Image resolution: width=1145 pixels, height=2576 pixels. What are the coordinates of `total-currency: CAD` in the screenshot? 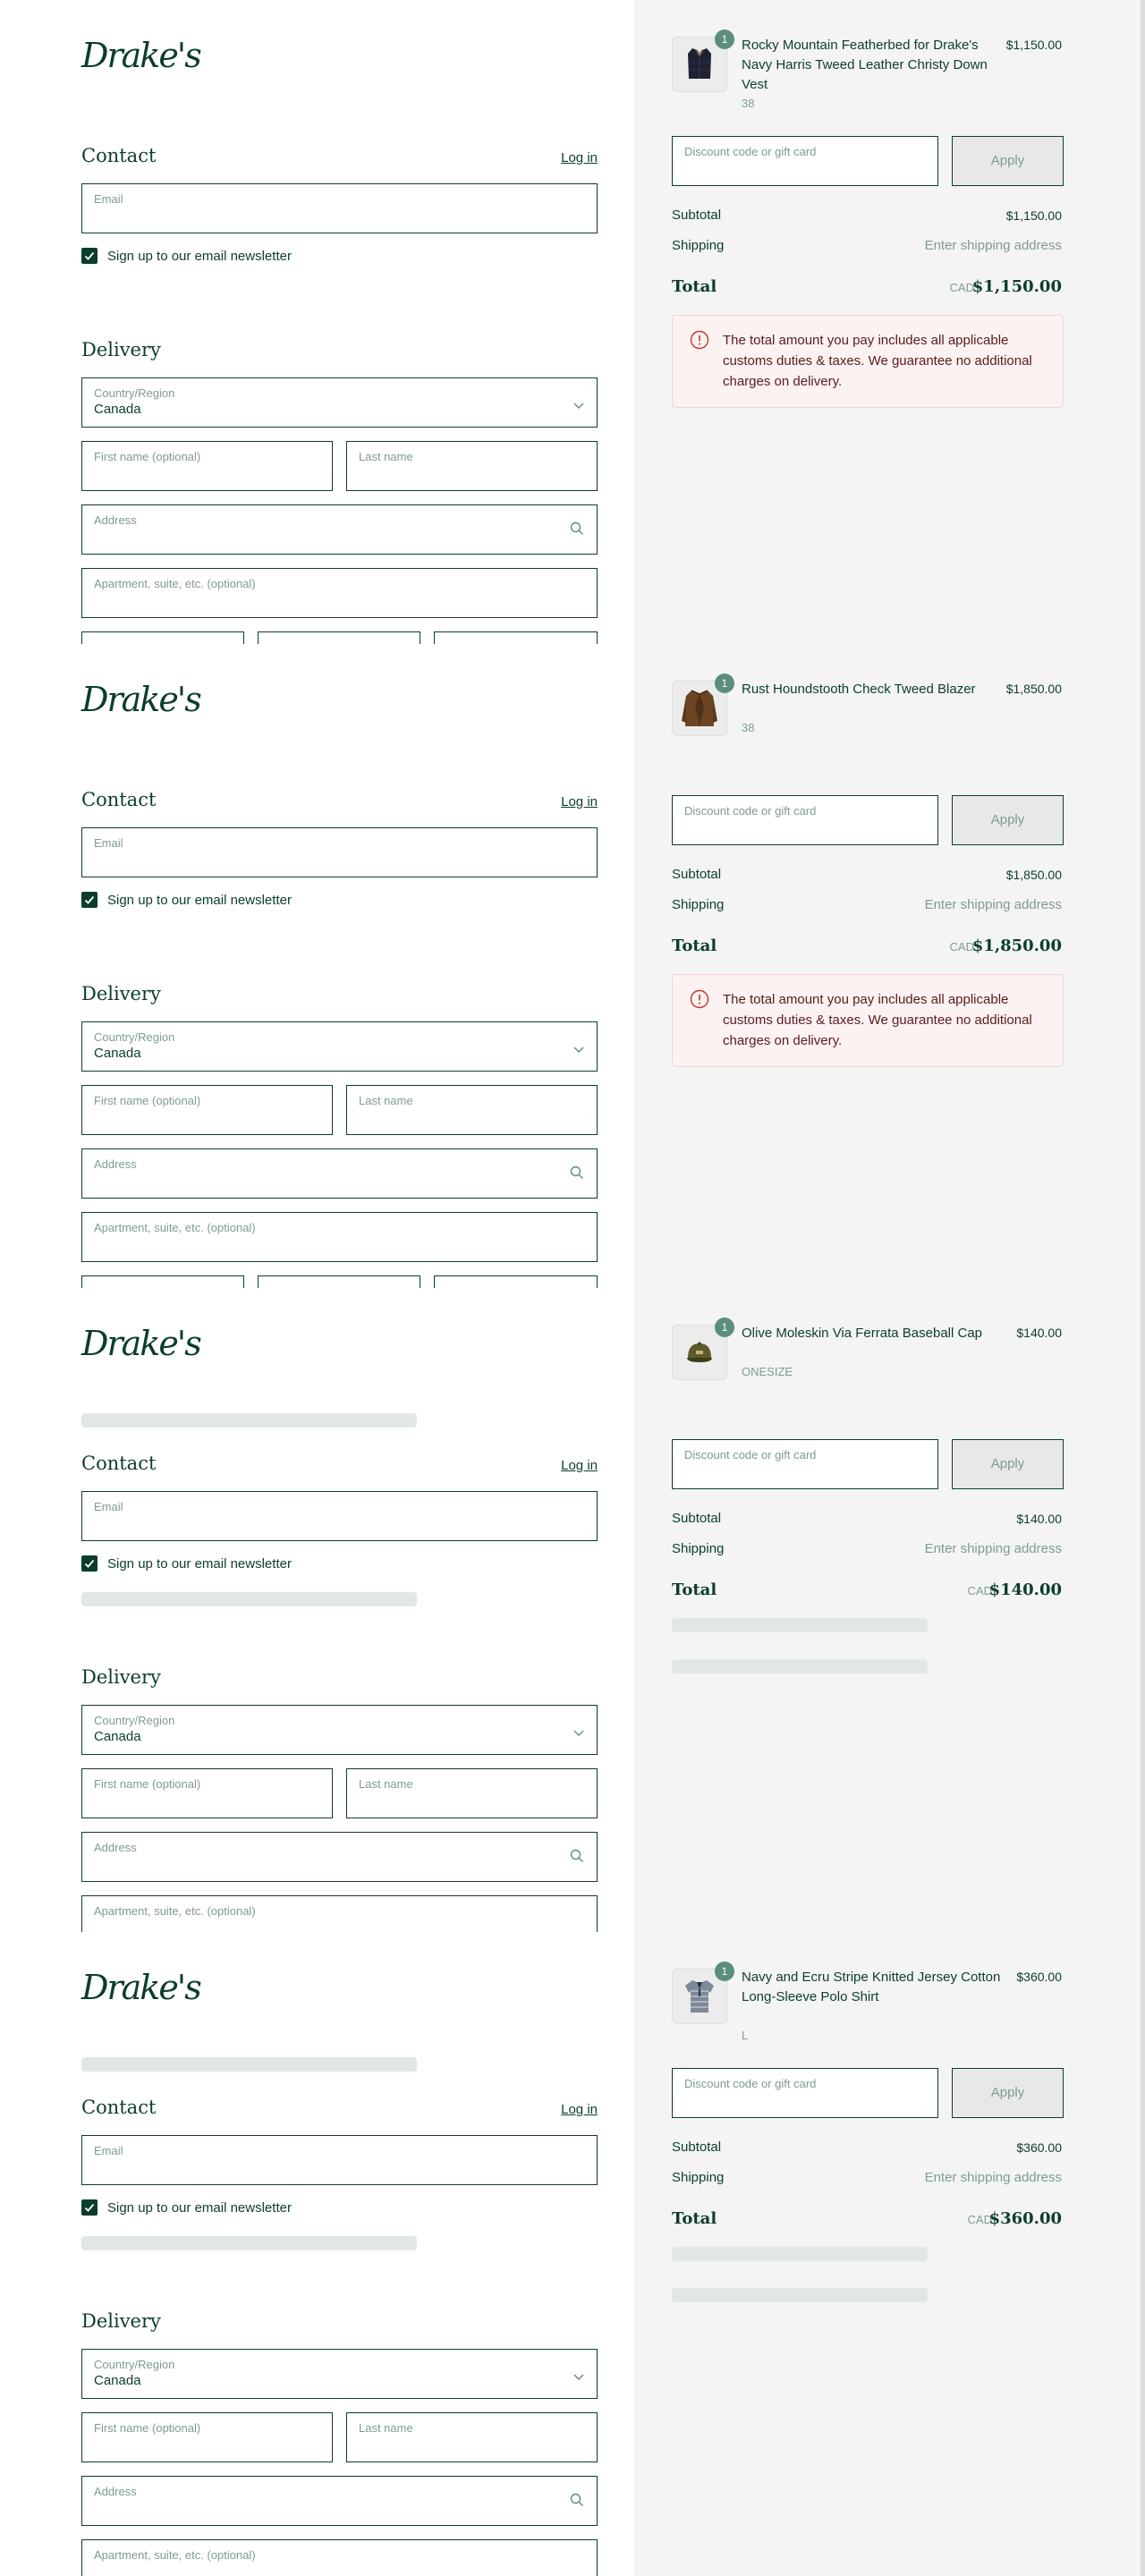 It's located at (961, 946).